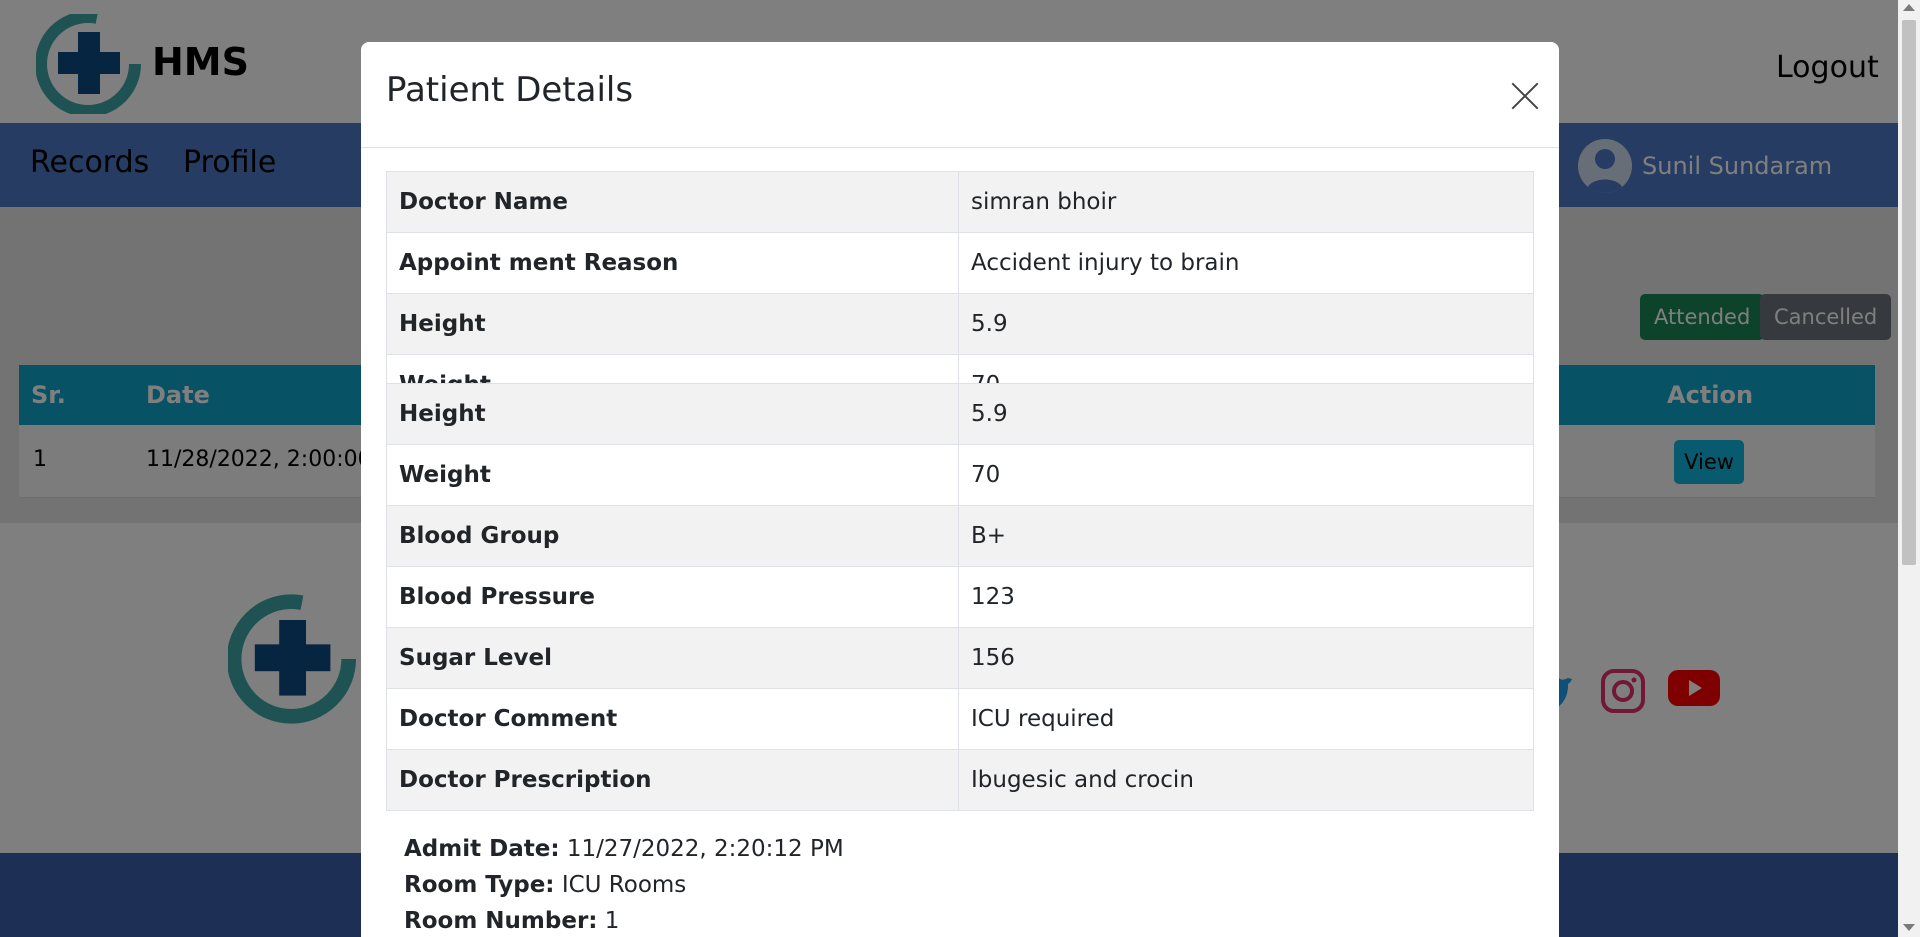 The image size is (1920, 937). Describe the element at coordinates (1525, 96) in the screenshot. I see `close-icon` at that location.